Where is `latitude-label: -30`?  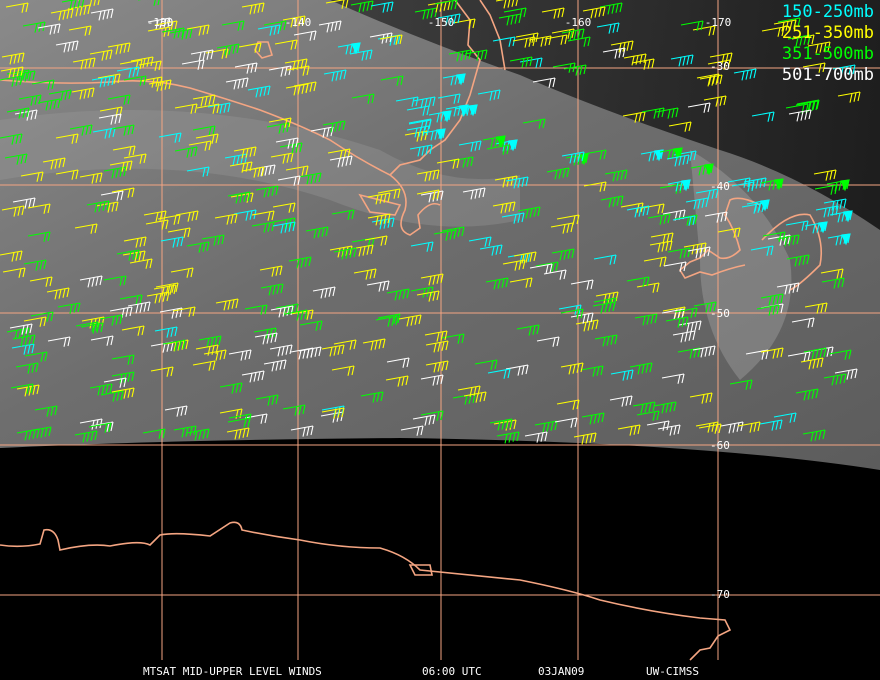 latitude-label: -30 is located at coordinates (720, 66).